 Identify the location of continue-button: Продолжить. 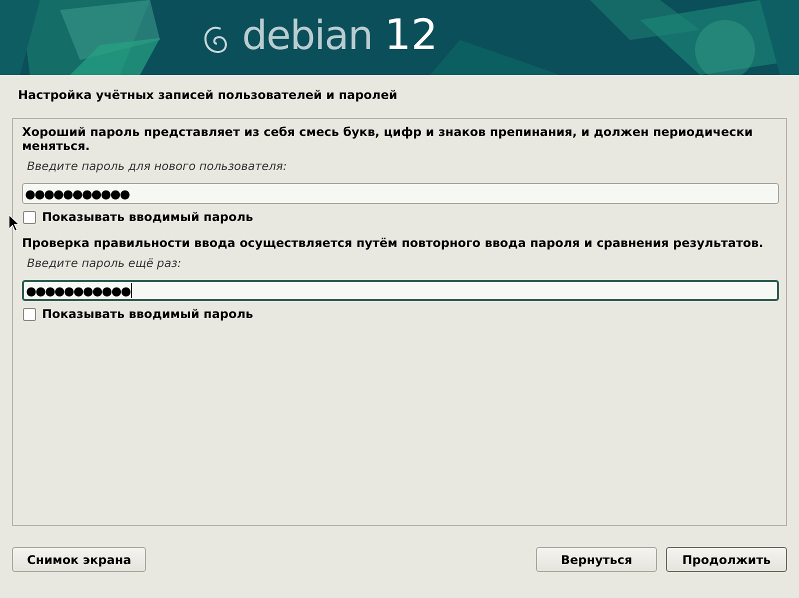
(726, 559).